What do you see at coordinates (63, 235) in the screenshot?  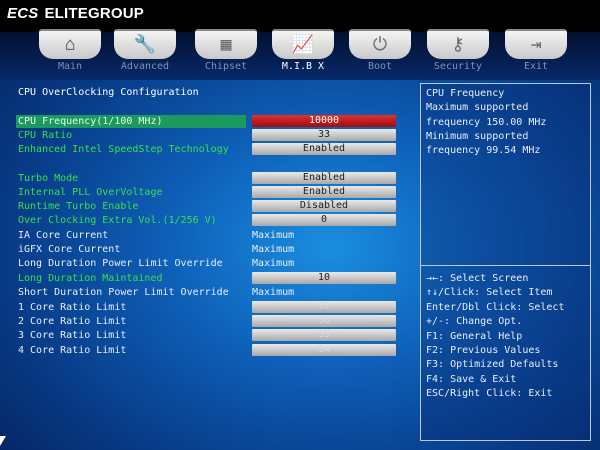 I see `setting-label: IA Core Current` at bounding box center [63, 235].